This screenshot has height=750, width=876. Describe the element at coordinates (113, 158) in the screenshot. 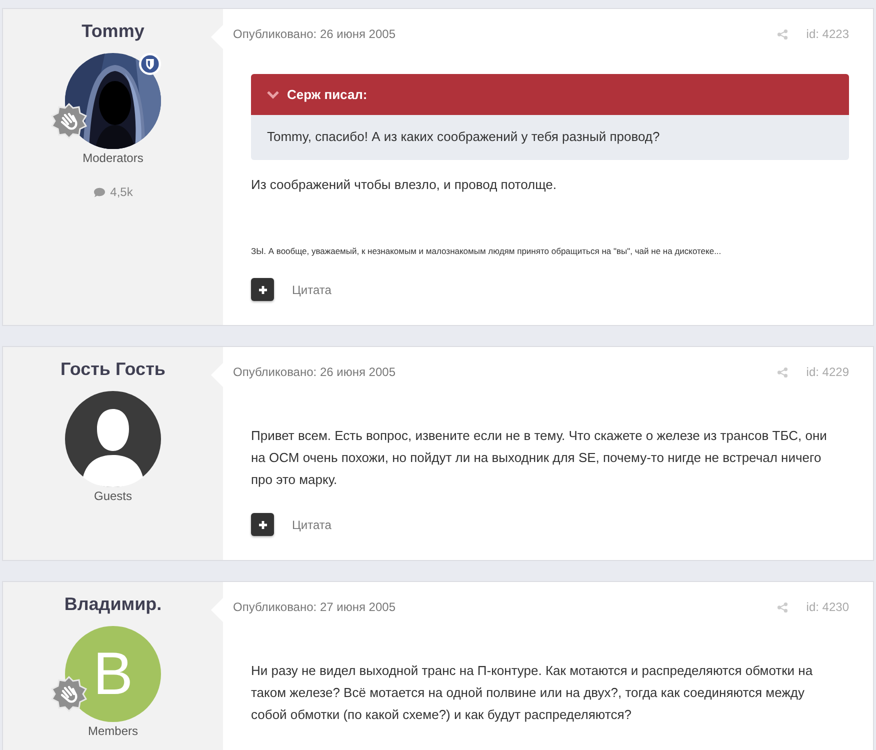

I see `member-group: Moderators` at that location.